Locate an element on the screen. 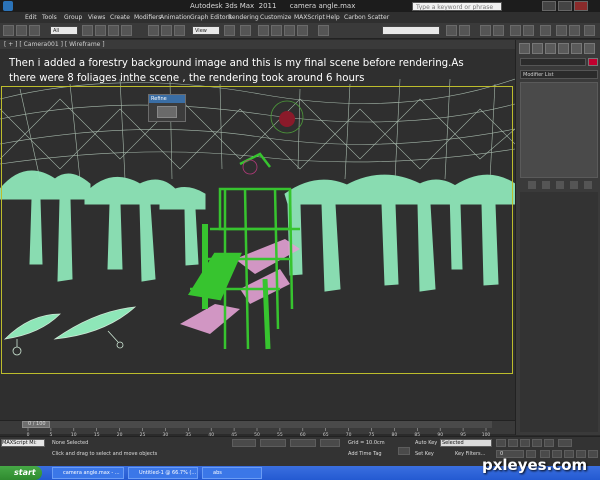 The height and width of the screenshot is (480, 600). render-setup-icon is located at coordinates (561, 30).